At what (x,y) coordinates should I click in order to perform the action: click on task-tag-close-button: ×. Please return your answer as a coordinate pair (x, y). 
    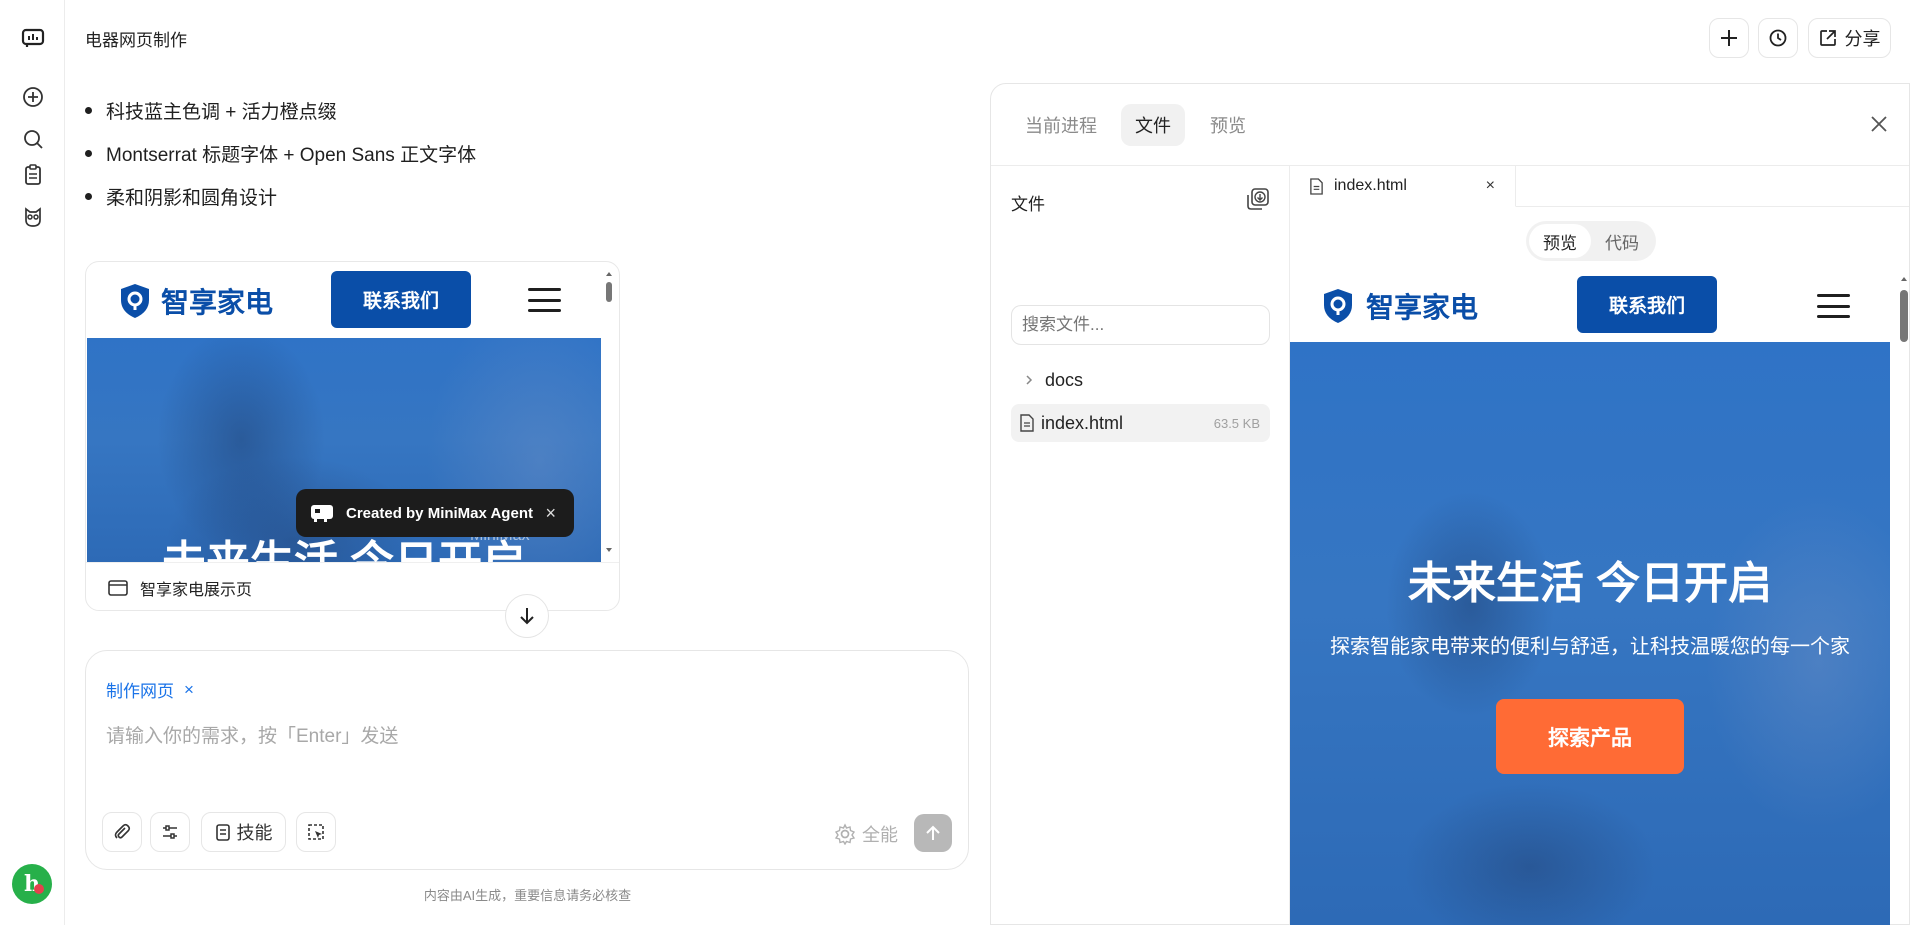
    Looking at the image, I should click on (189, 690).